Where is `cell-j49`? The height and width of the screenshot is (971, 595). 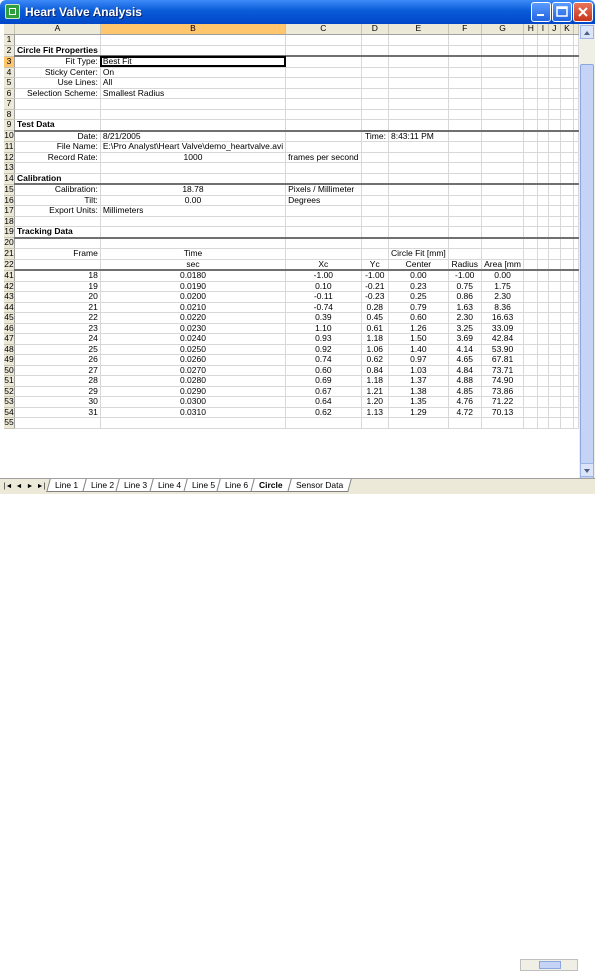 cell-j49 is located at coordinates (554, 360).